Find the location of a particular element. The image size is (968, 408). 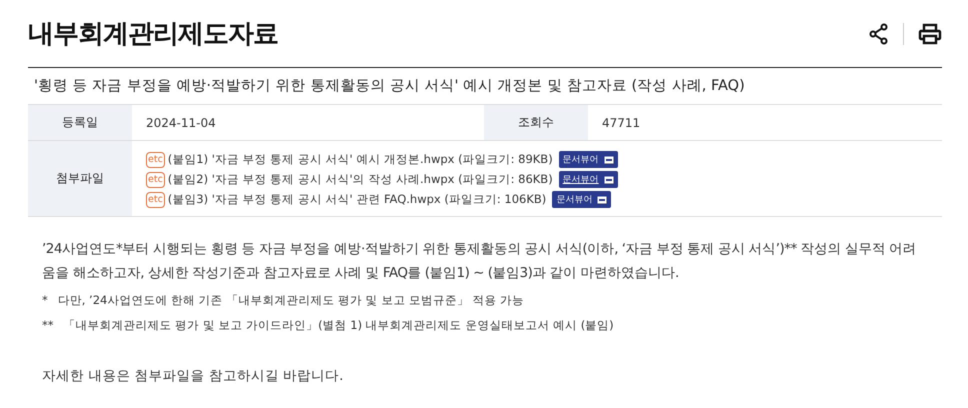

attachment-link: (붙임1) '자금 부정 통제 공시 서식' 예시 개정본.hwpx (파일크기: 89KB) is located at coordinates (360, 159).